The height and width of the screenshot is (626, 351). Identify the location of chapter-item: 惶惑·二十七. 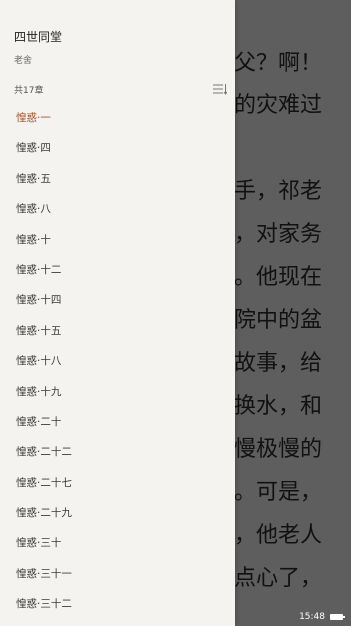
(117, 483).